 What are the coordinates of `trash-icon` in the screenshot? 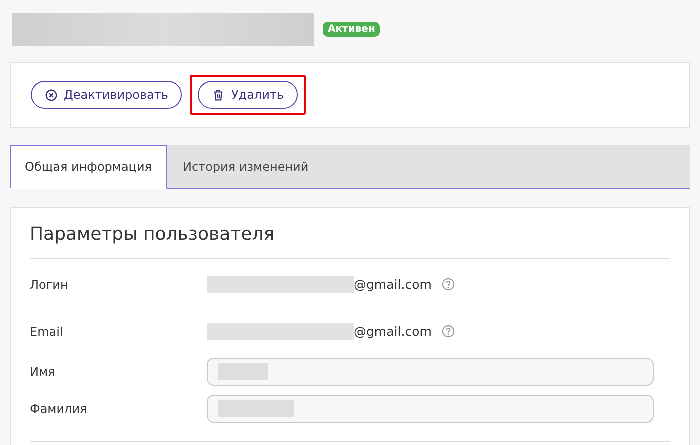 It's located at (219, 95).